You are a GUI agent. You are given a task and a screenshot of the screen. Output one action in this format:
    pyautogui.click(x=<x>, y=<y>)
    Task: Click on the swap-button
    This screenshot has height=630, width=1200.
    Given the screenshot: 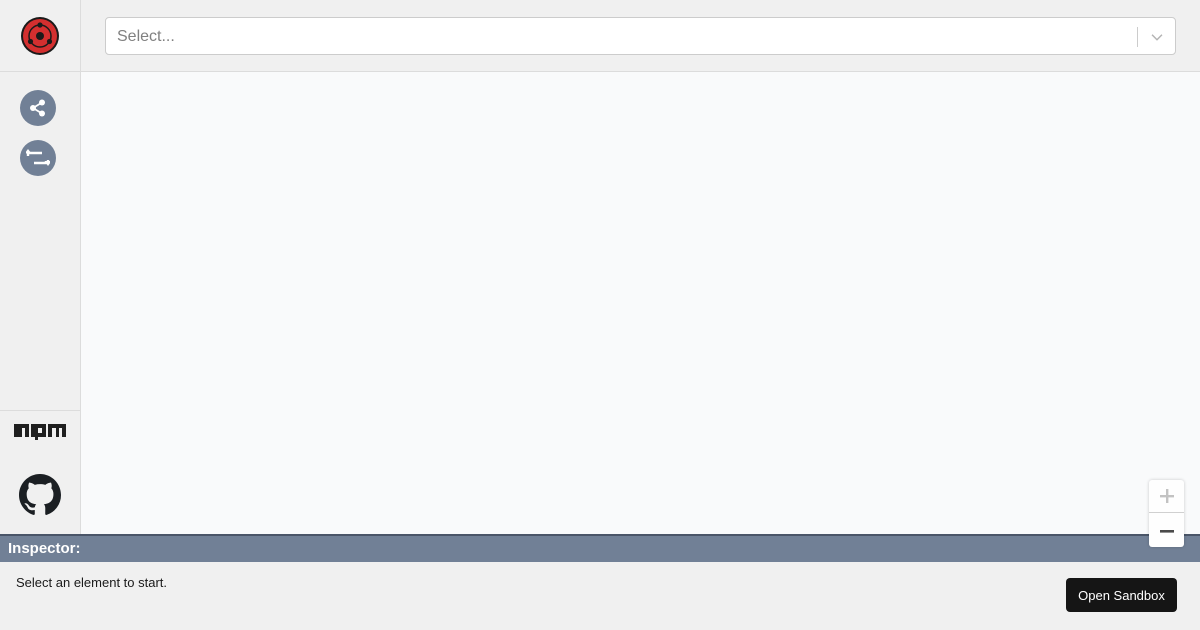 What is the action you would take?
    pyautogui.click(x=38, y=158)
    